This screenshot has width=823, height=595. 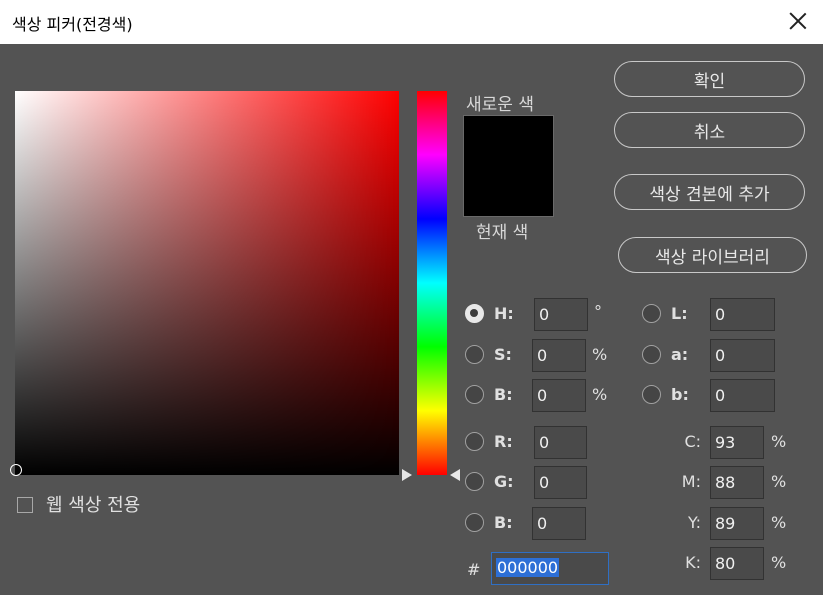 What do you see at coordinates (651, 394) in the screenshot?
I see `radio-b-channel` at bounding box center [651, 394].